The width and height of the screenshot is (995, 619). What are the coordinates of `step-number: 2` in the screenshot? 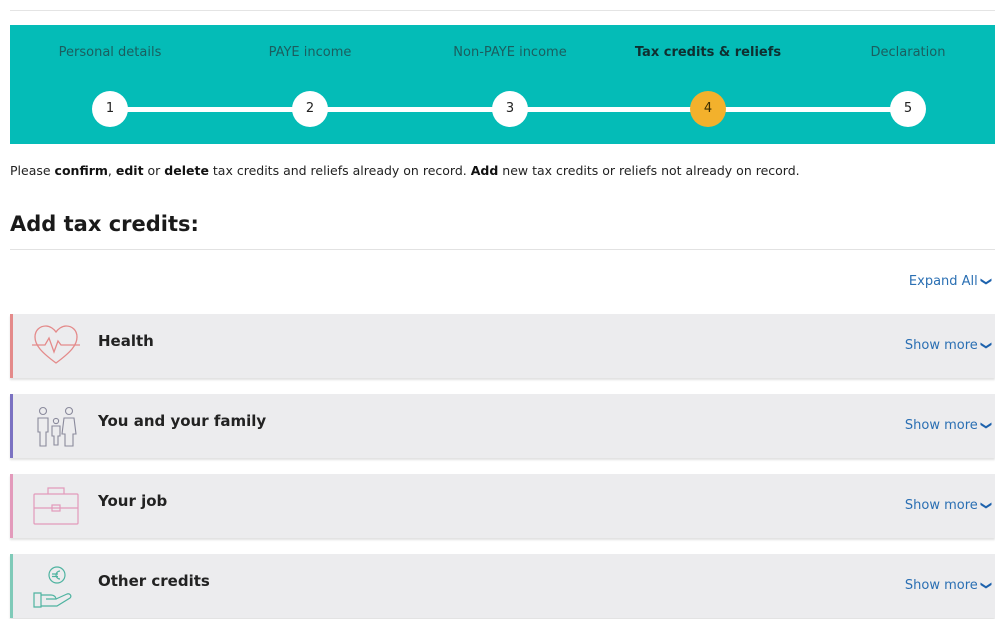 It's located at (310, 109).